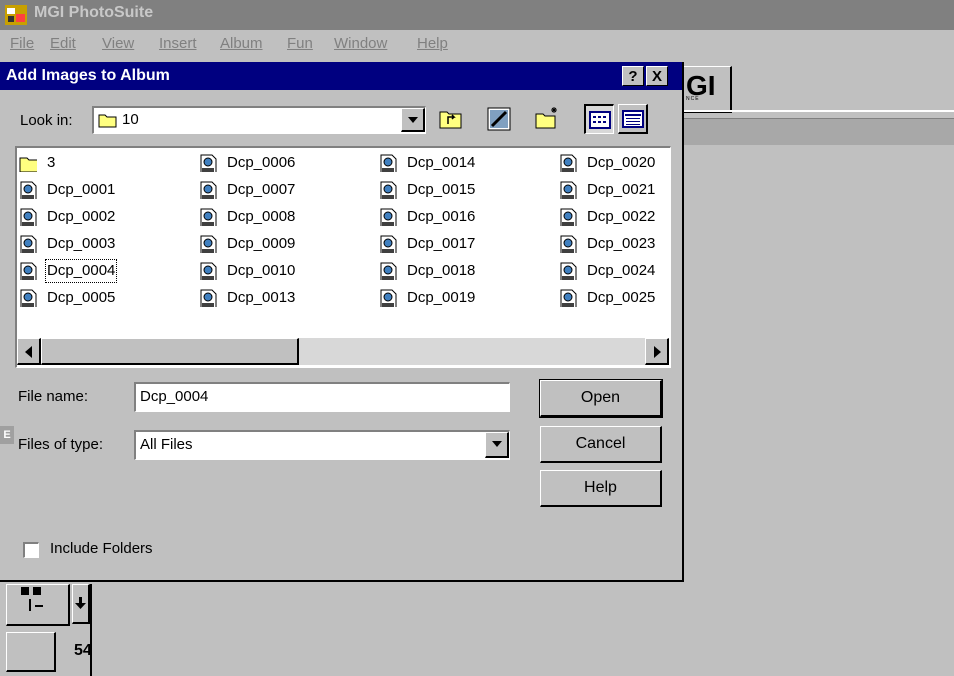 The image size is (954, 676). I want to click on file-type-combo: All Files, so click(322, 445).